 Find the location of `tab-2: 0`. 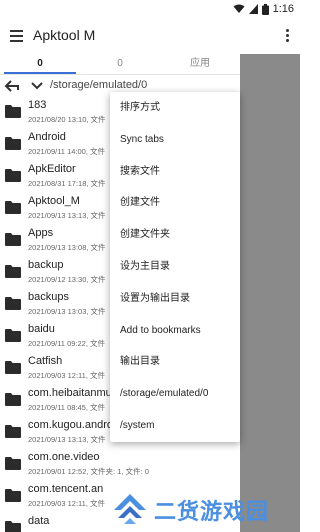

tab-2: 0 is located at coordinates (120, 64).